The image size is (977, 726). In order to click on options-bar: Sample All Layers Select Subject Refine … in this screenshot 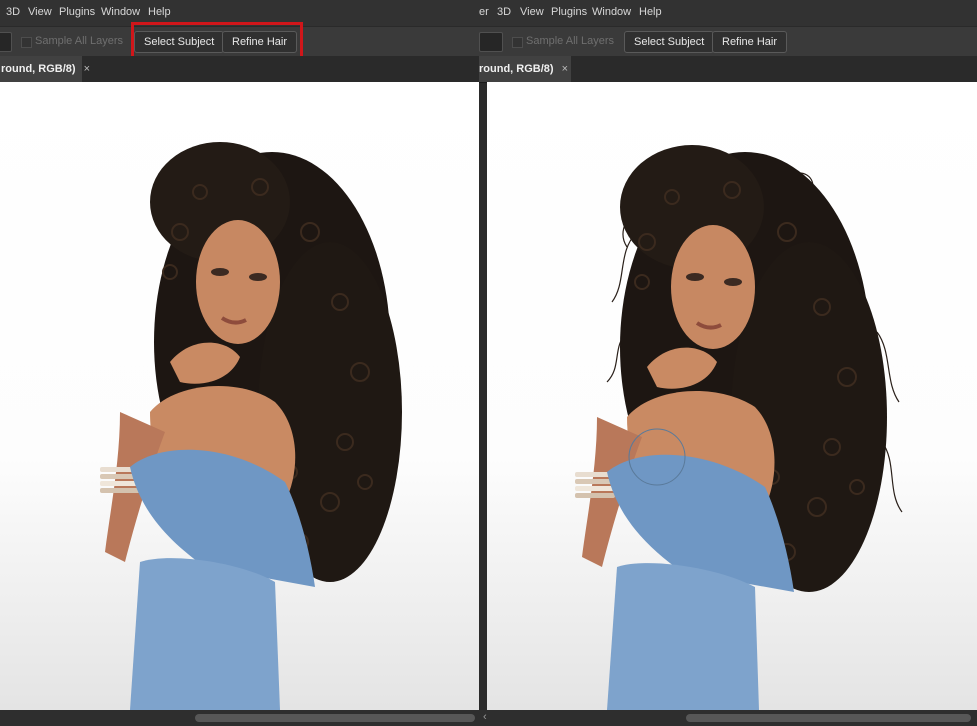, I will do `click(728, 42)`.